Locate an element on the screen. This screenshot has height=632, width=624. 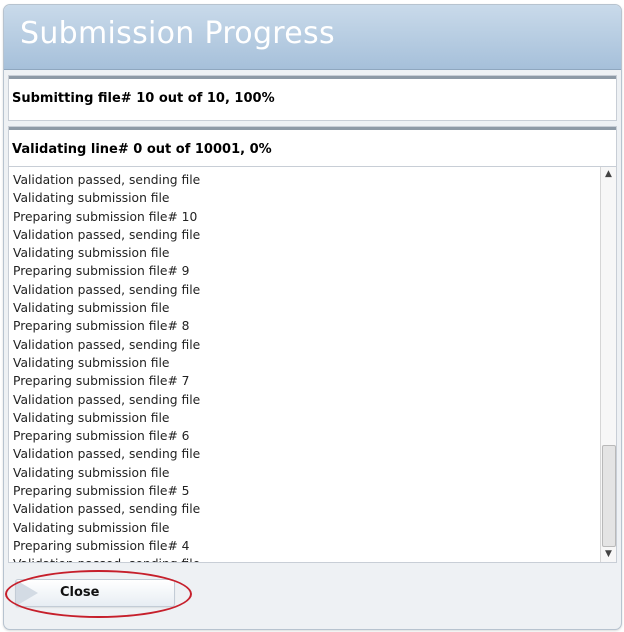
log-line: Preparing submission file# 9 is located at coordinates (101, 271).